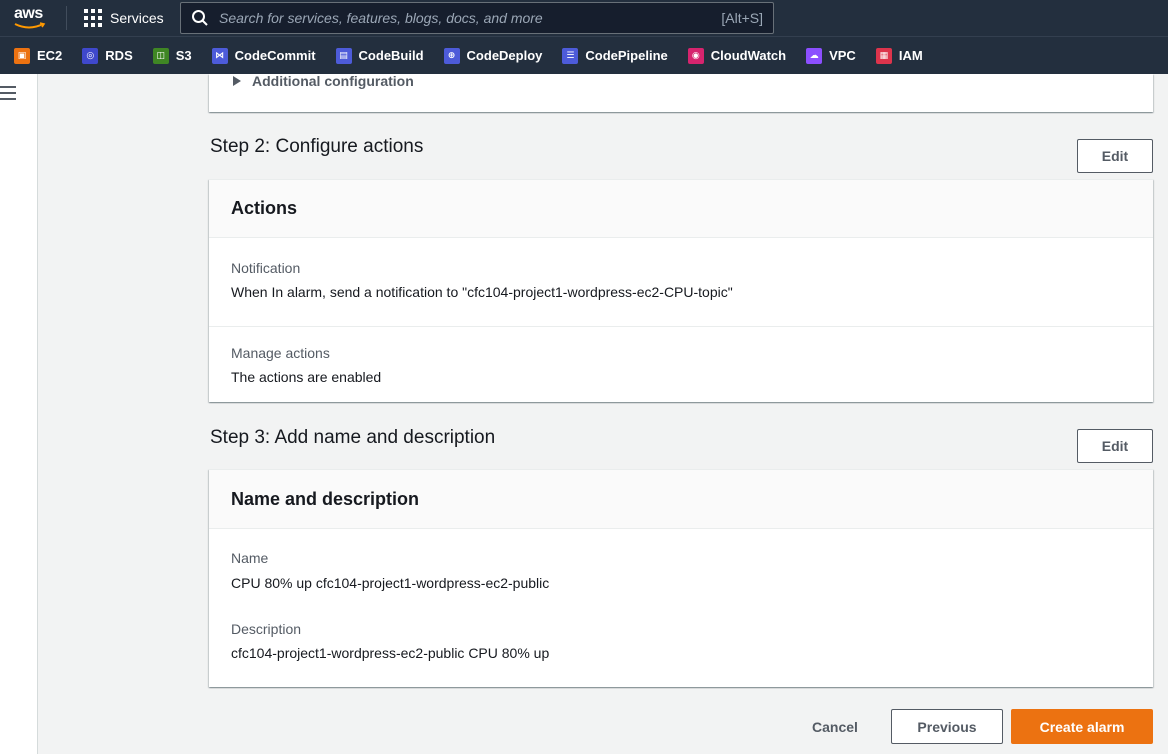 This screenshot has width=1168, height=754. What do you see at coordinates (66, 18) in the screenshot?
I see `nav-divider` at bounding box center [66, 18].